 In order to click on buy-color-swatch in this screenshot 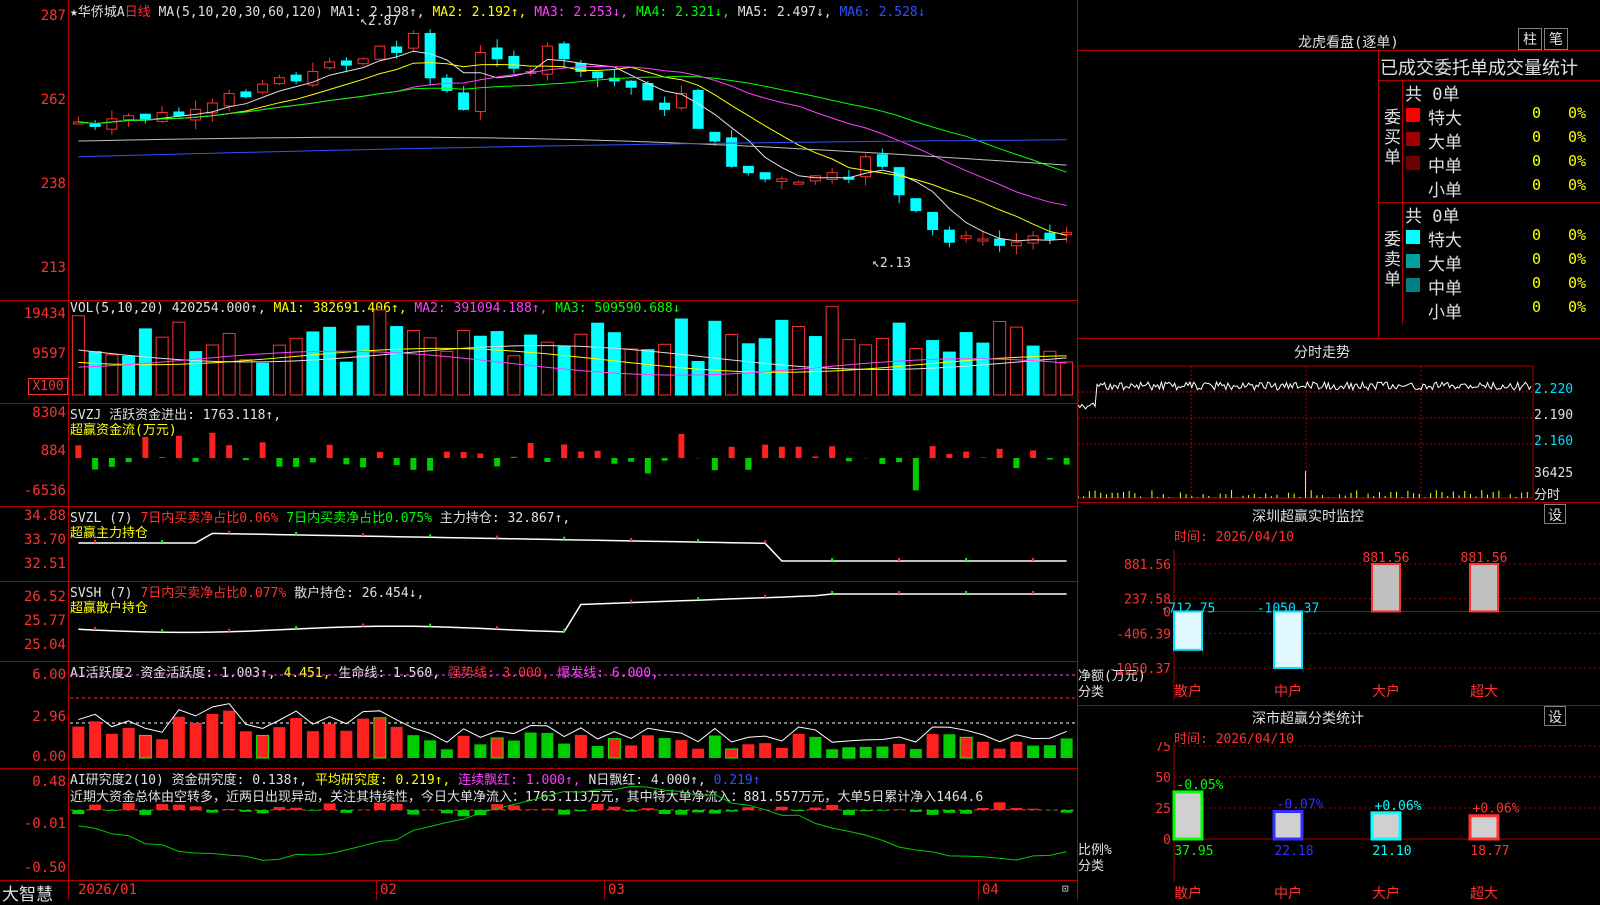, I will do `click(1413, 163)`.